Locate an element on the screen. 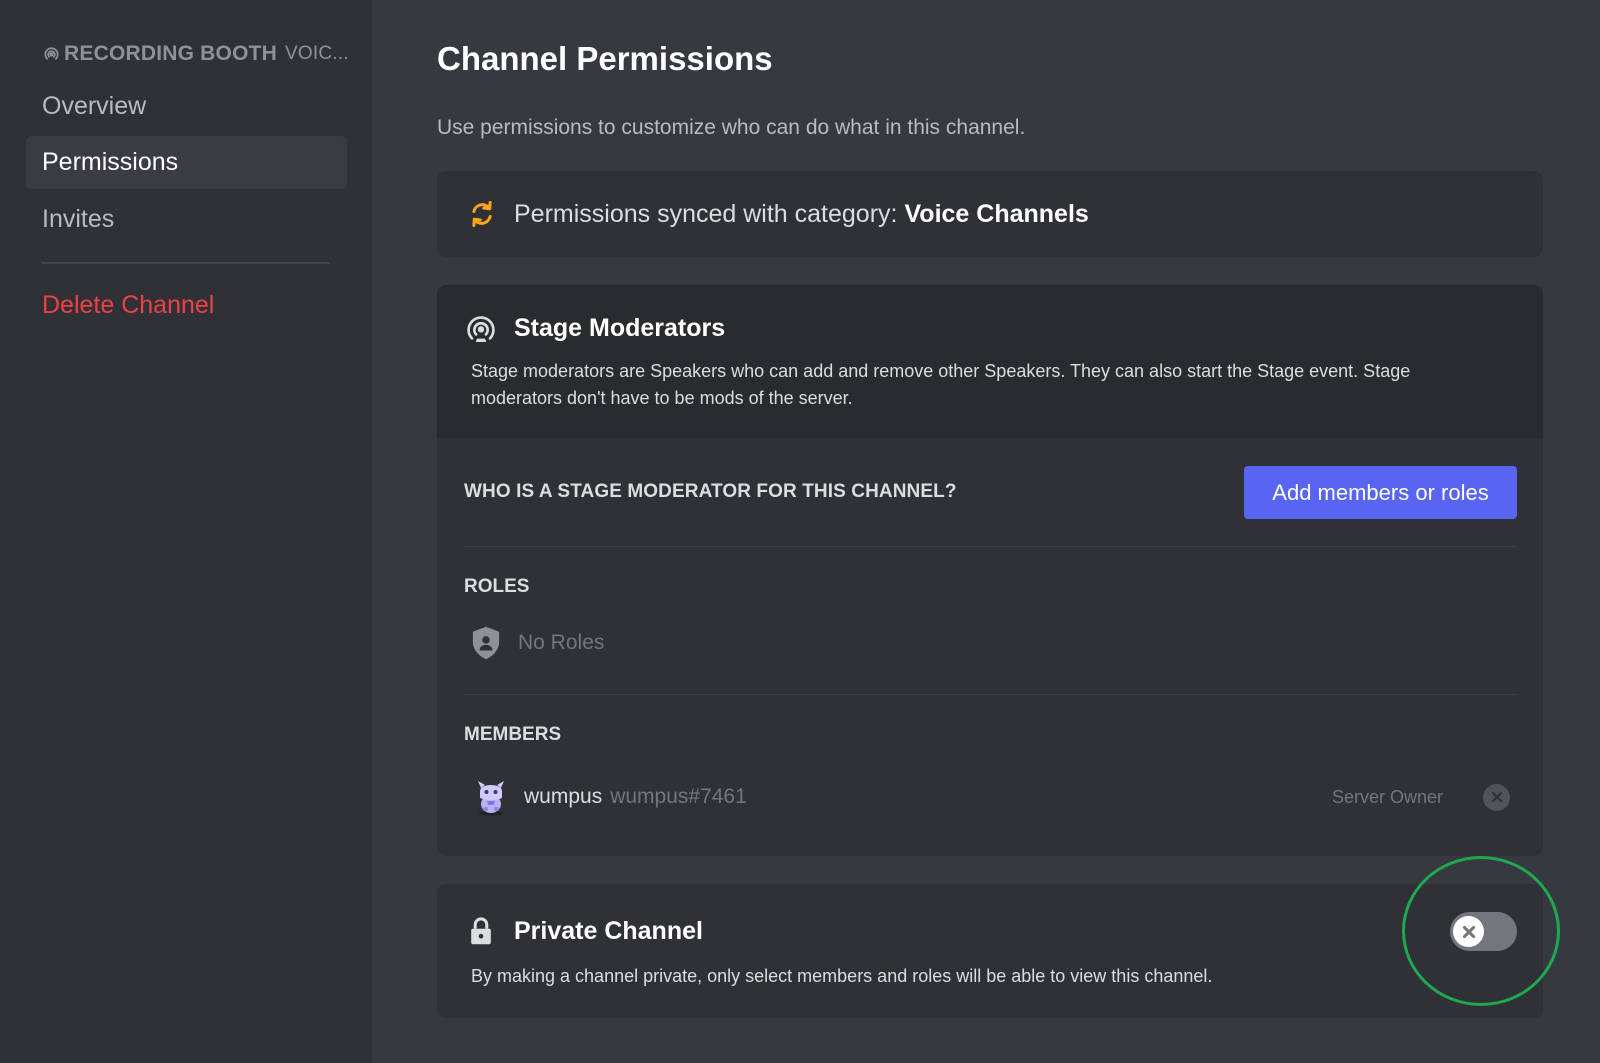 Image resolution: width=1600 pixels, height=1063 pixels. roles-section-label: ROLES is located at coordinates (497, 586).